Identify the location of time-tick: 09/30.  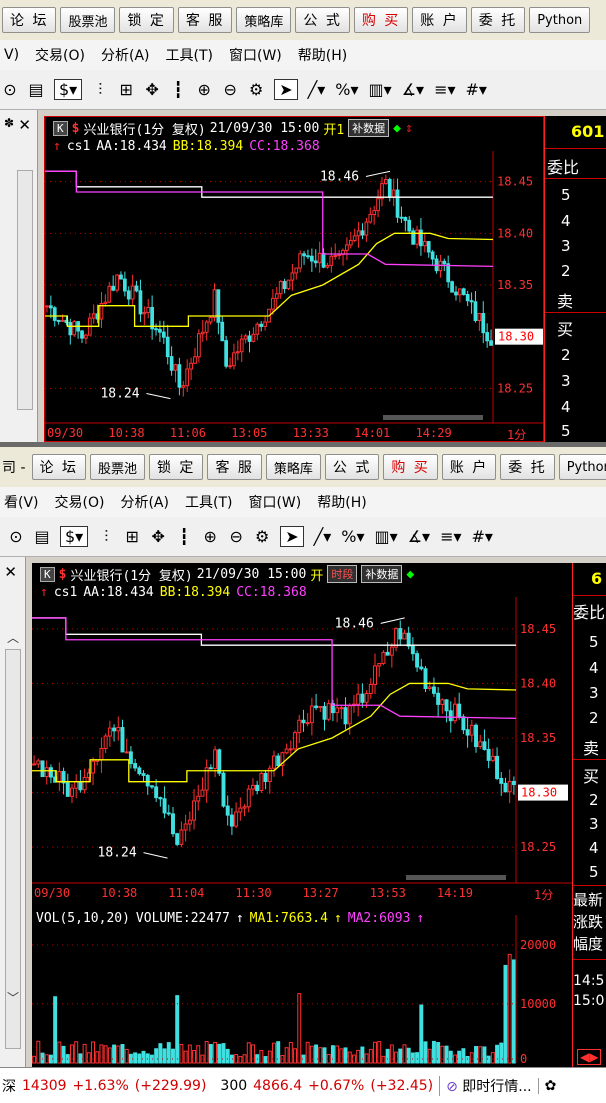
(52, 893).